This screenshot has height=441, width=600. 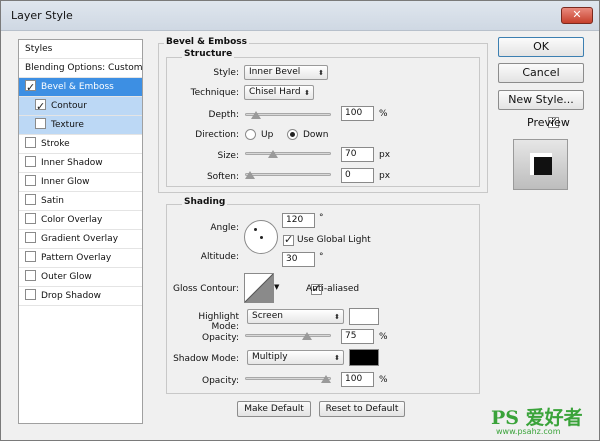 What do you see at coordinates (295, 357) in the screenshot?
I see `shadow-mode-dropdown: Multiply ⬍` at bounding box center [295, 357].